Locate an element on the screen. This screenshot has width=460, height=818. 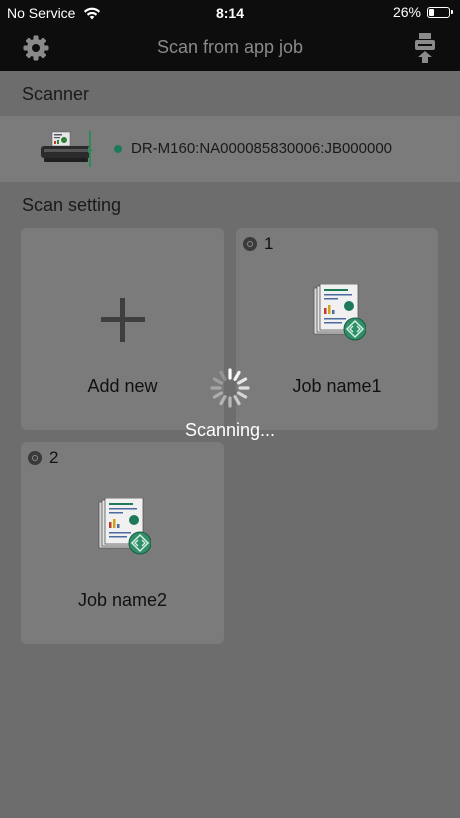
job-tile-2: 2 Job name2 is located at coordinates (122, 543).